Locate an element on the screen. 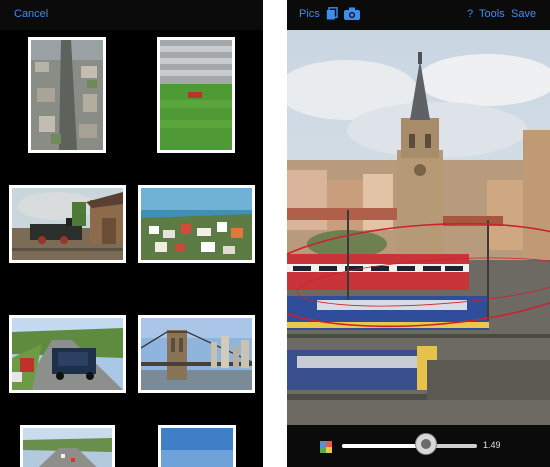 This screenshot has width=550, height=467. cancel-button: Cancel is located at coordinates (31, 14).